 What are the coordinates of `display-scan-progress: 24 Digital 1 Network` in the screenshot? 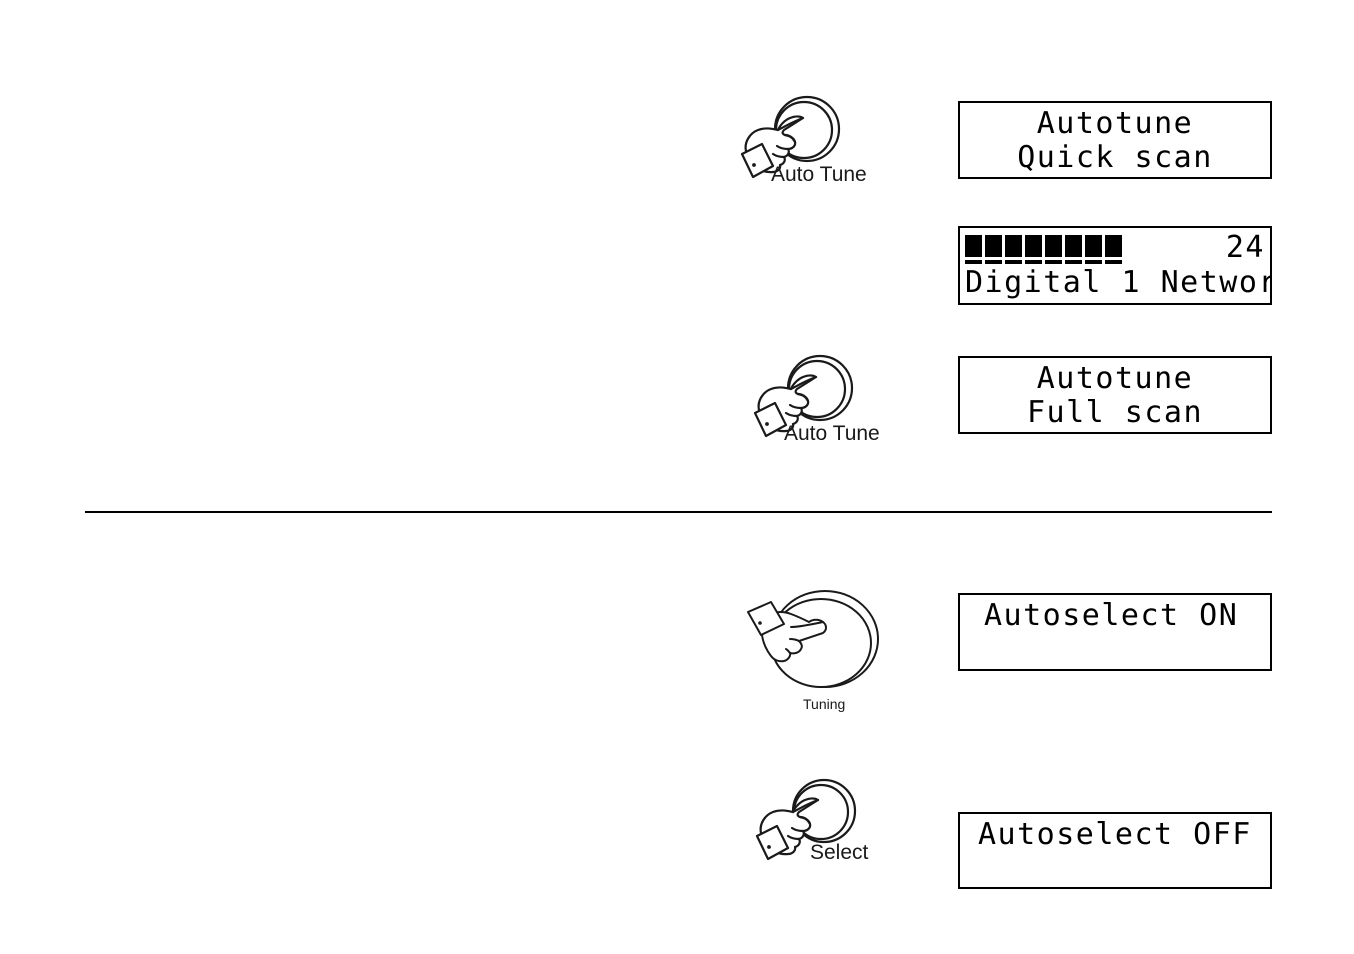 It's located at (1115, 265).